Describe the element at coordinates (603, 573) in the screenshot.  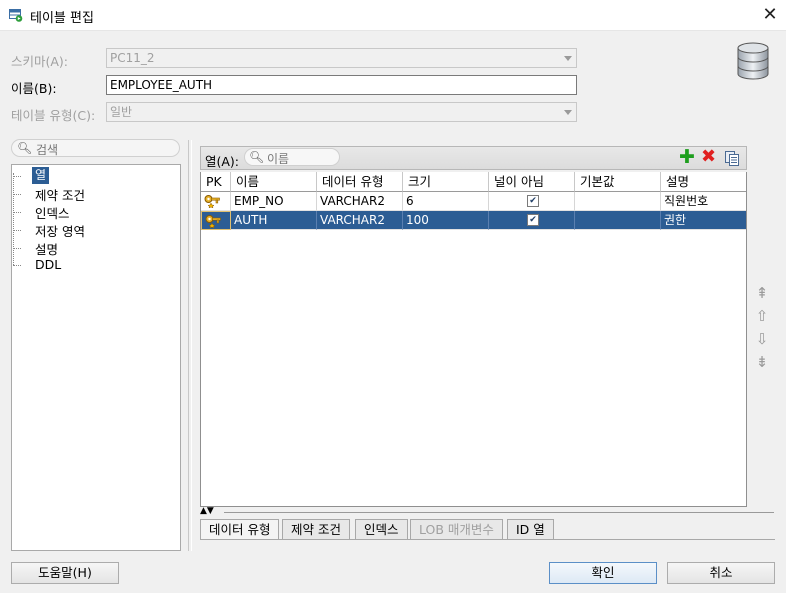
I see `ok-button: 확인` at that location.